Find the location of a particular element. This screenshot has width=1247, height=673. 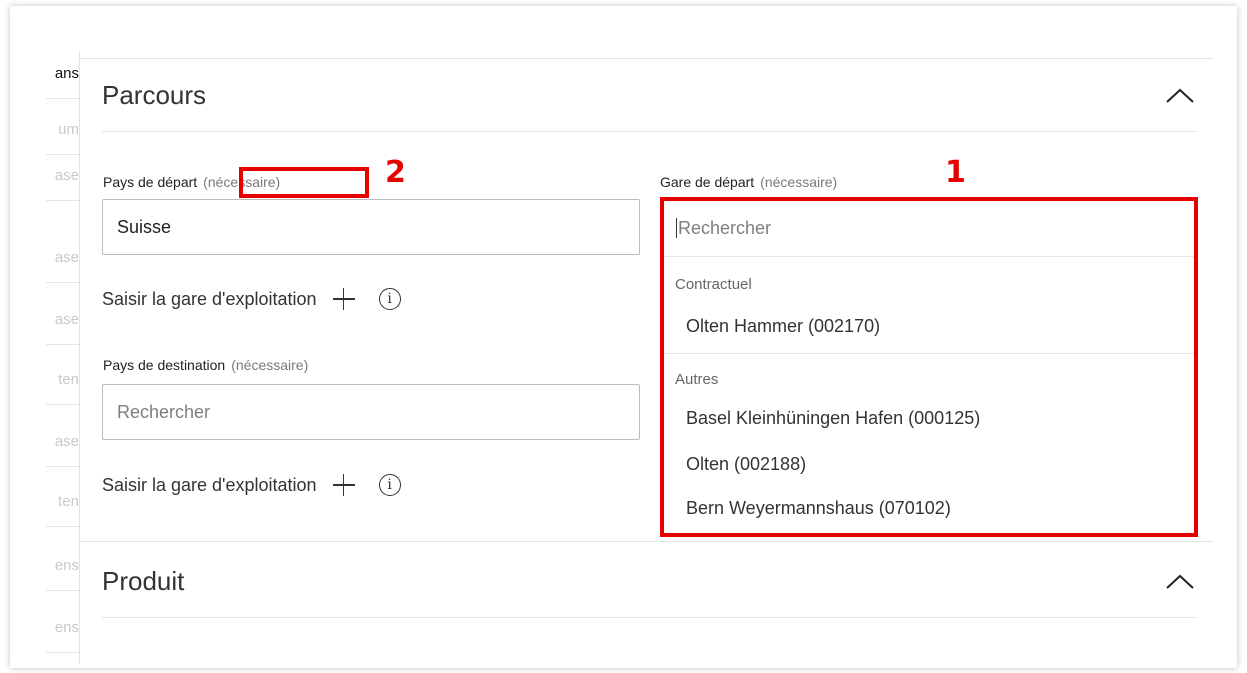

station-option: Basel Kleinhüningen Hafen (000125) is located at coordinates (833, 418).